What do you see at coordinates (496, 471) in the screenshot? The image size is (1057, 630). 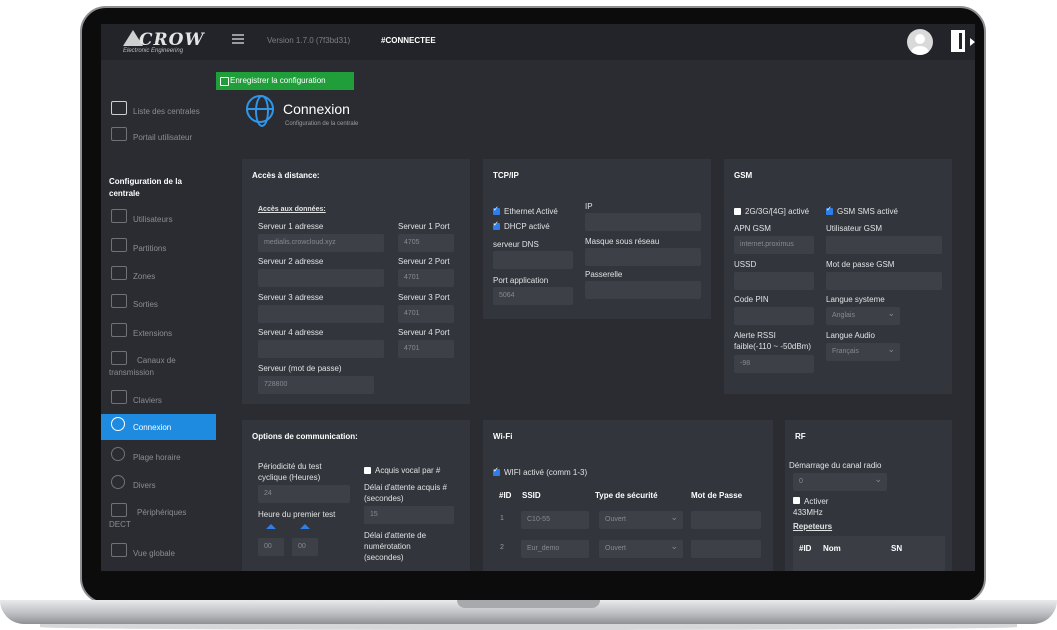 I see `wifi-enabled-checkbox` at bounding box center [496, 471].